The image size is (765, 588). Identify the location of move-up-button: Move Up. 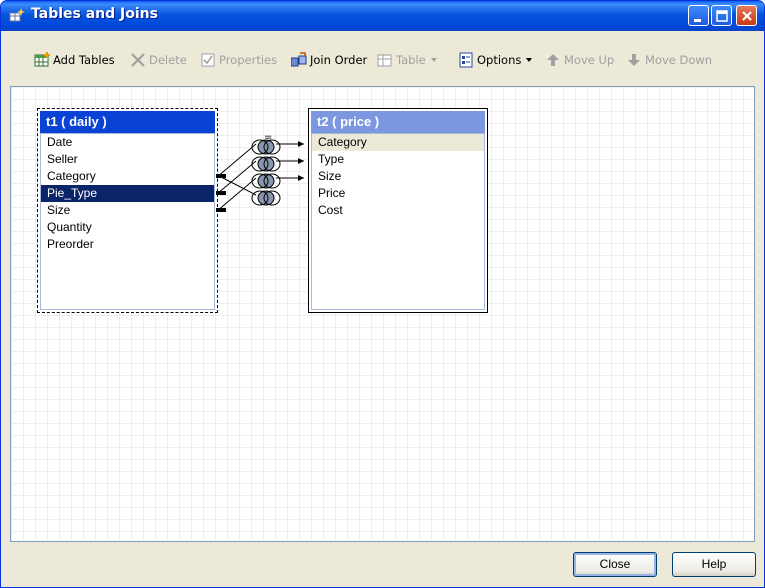
(579, 60).